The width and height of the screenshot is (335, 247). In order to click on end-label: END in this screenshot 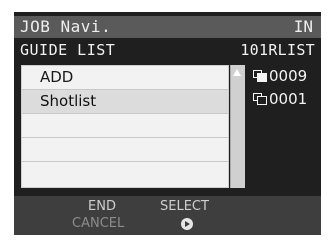, I will do `click(102, 206)`.